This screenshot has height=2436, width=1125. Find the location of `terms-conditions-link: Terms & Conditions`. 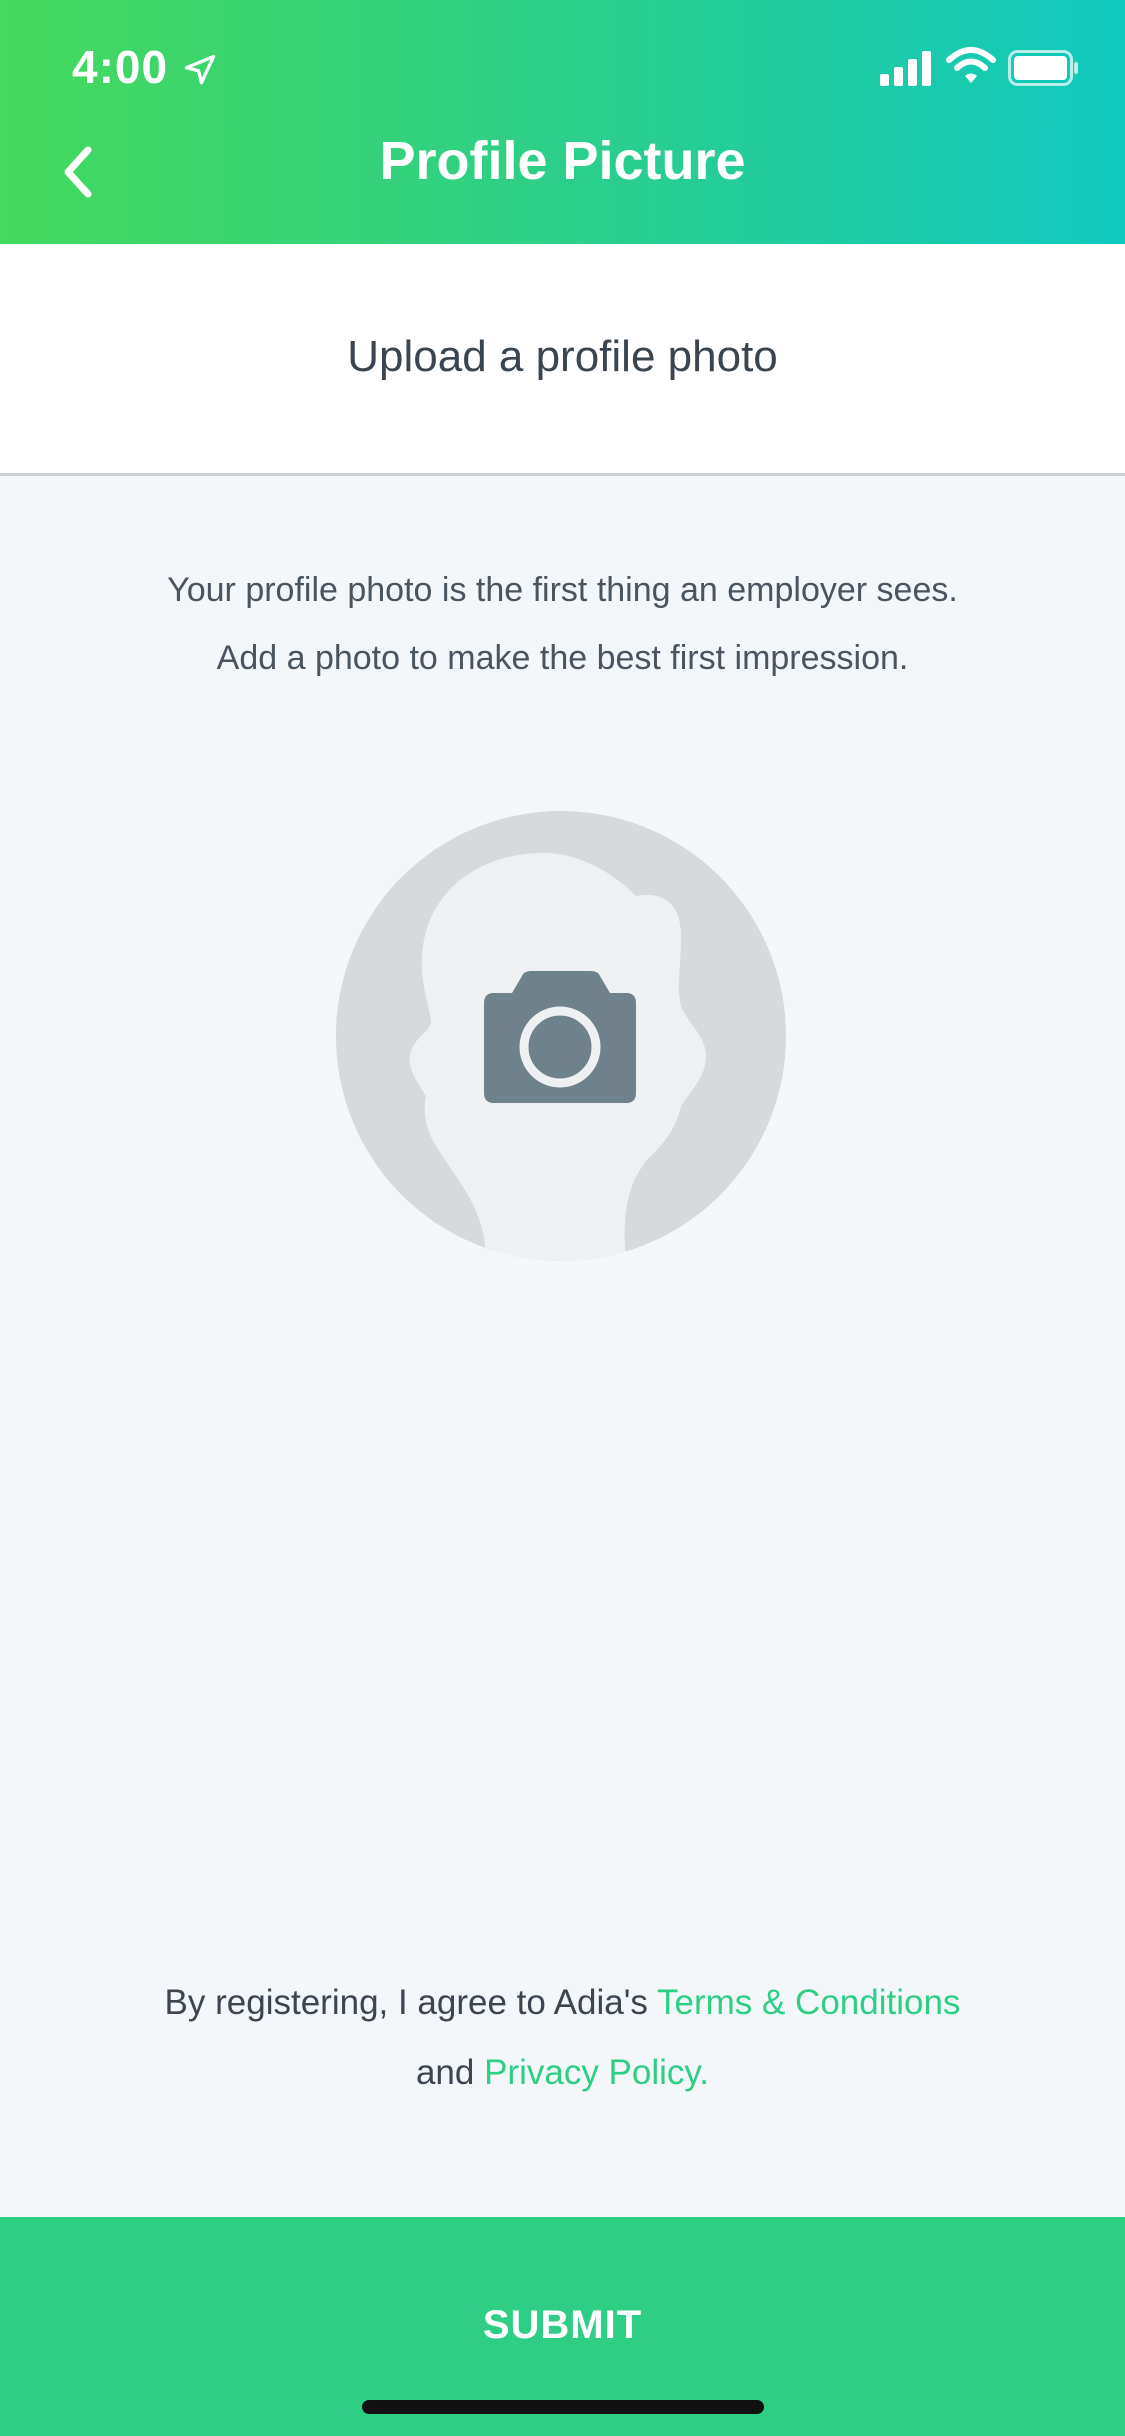

terms-conditions-link: Terms & Conditions is located at coordinates (808, 2002).